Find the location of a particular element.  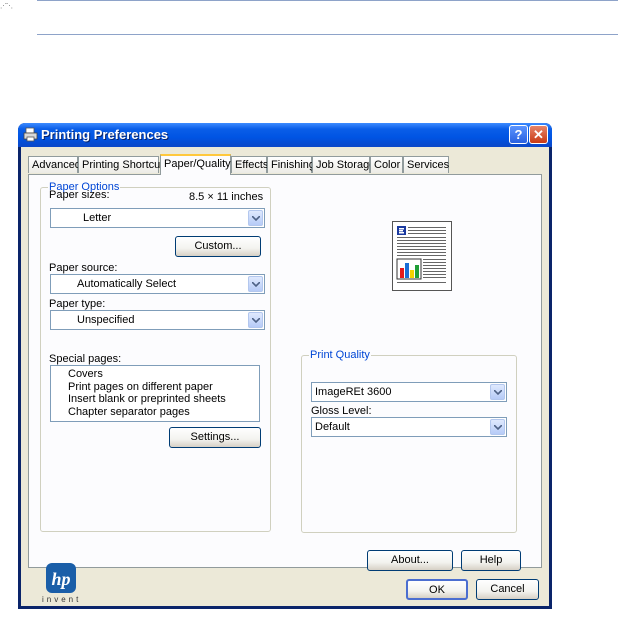

paper-source-select: Automatically Select is located at coordinates (157, 284).